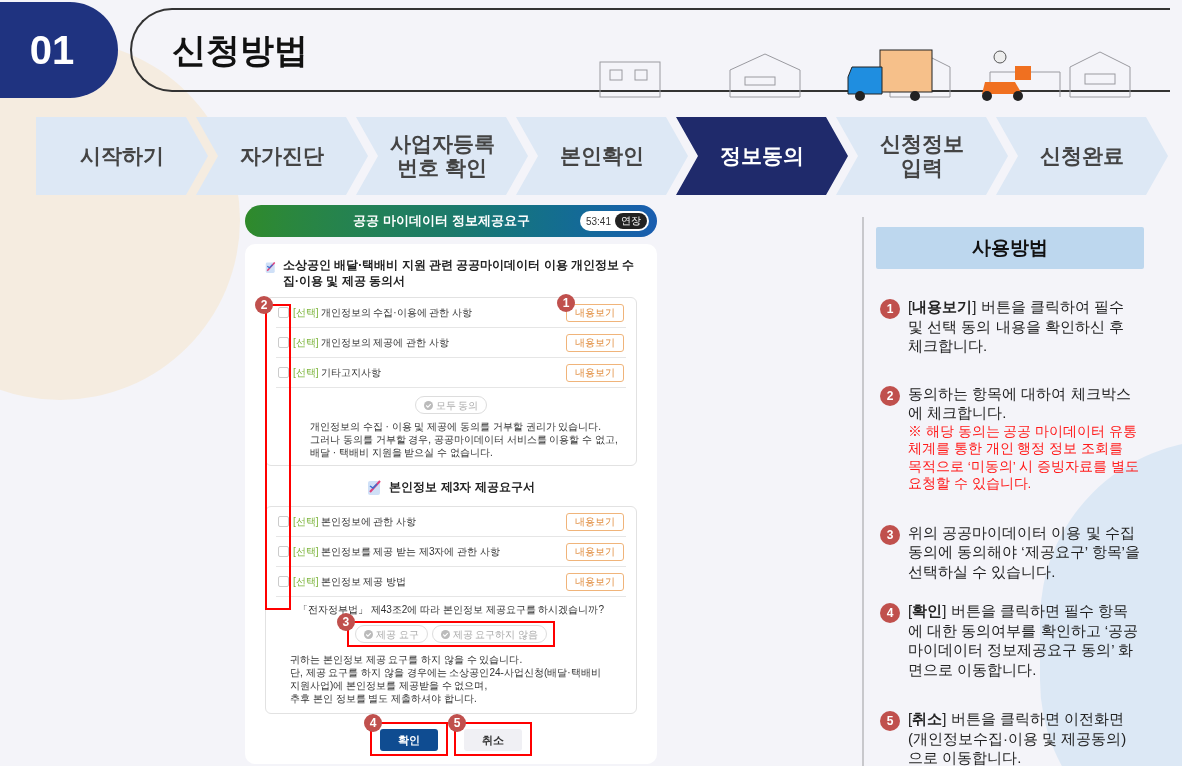 Image resolution: width=1182 pixels, height=766 pixels. Describe the element at coordinates (462, 488) in the screenshot. I see `provision-title: 본인정보 제3자 제공요구서` at that location.